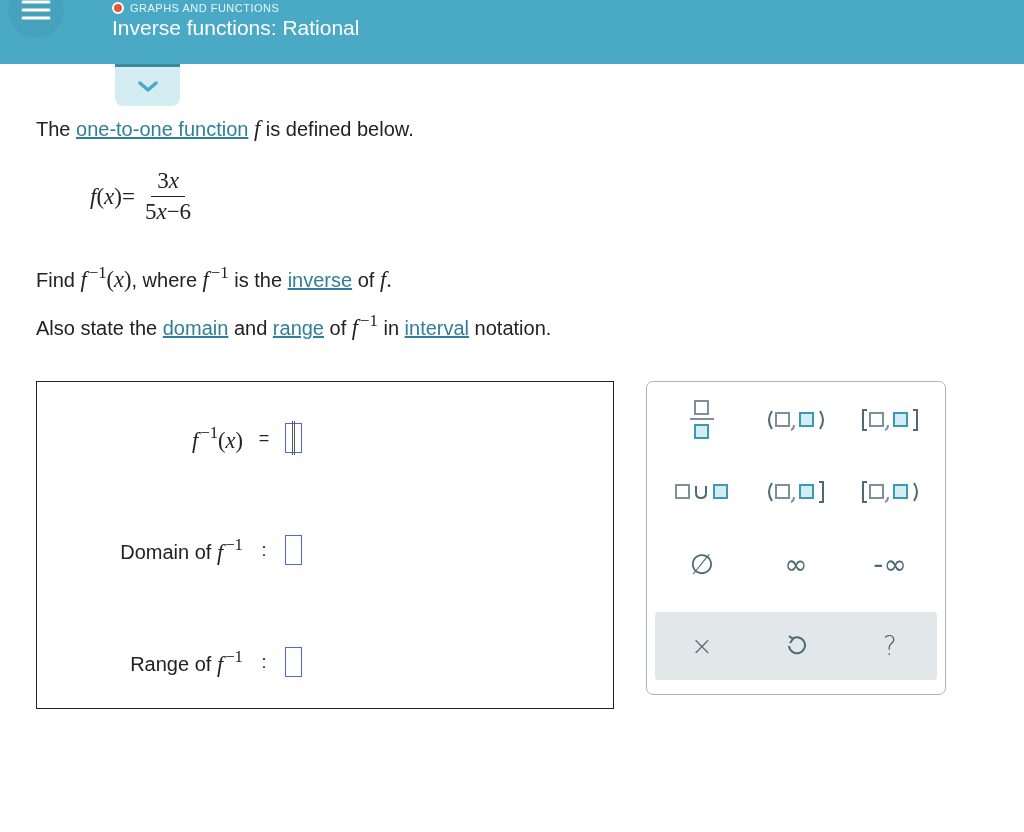  Describe the element at coordinates (36, 10) in the screenshot. I see `menu-icon` at that location.